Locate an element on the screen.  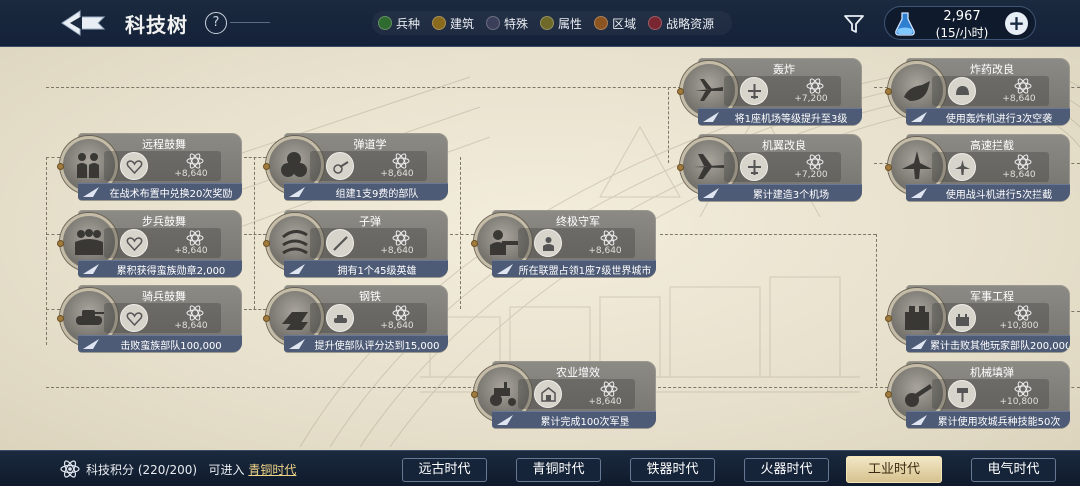
legend-label: 建筑 is located at coordinates (462, 23).